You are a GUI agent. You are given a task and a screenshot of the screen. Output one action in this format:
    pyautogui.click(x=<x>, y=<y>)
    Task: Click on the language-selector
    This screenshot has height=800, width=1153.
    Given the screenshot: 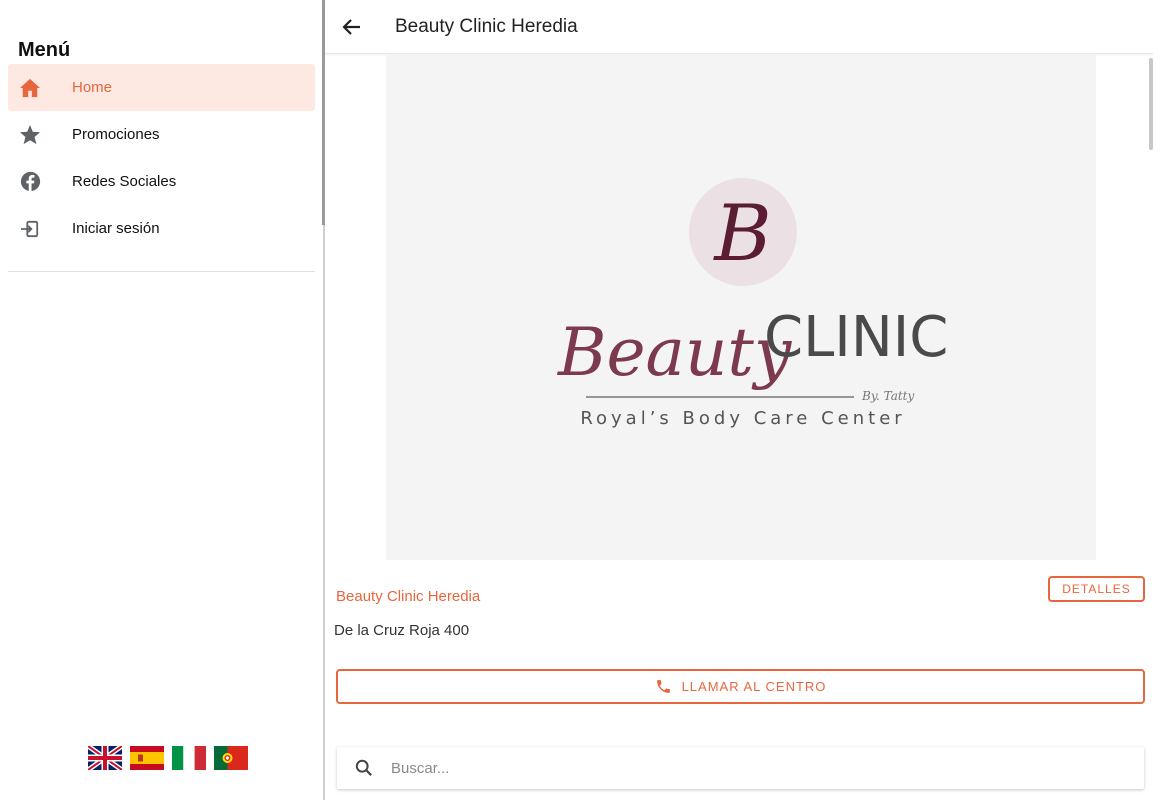 What is the action you would take?
    pyautogui.click(x=168, y=758)
    